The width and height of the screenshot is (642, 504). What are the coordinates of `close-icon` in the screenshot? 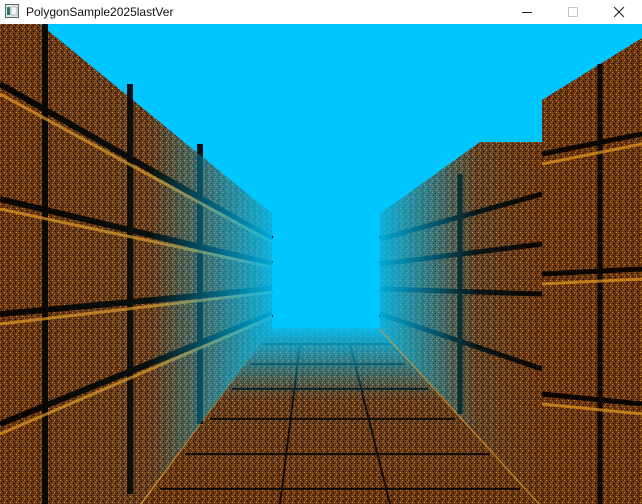 It's located at (619, 12).